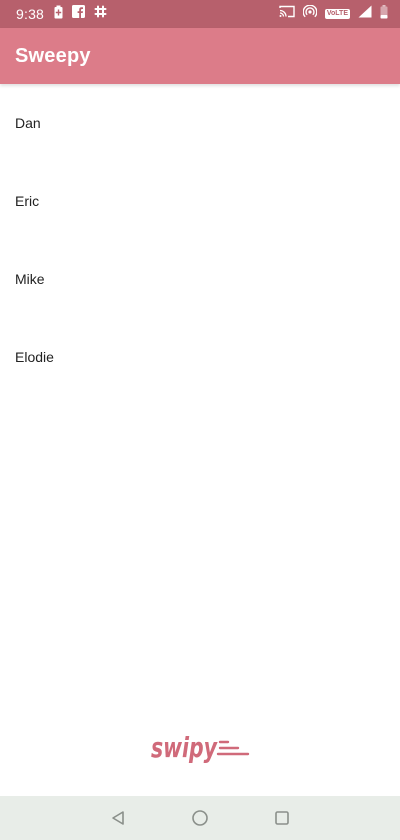  I want to click on cast-icon, so click(287, 14).